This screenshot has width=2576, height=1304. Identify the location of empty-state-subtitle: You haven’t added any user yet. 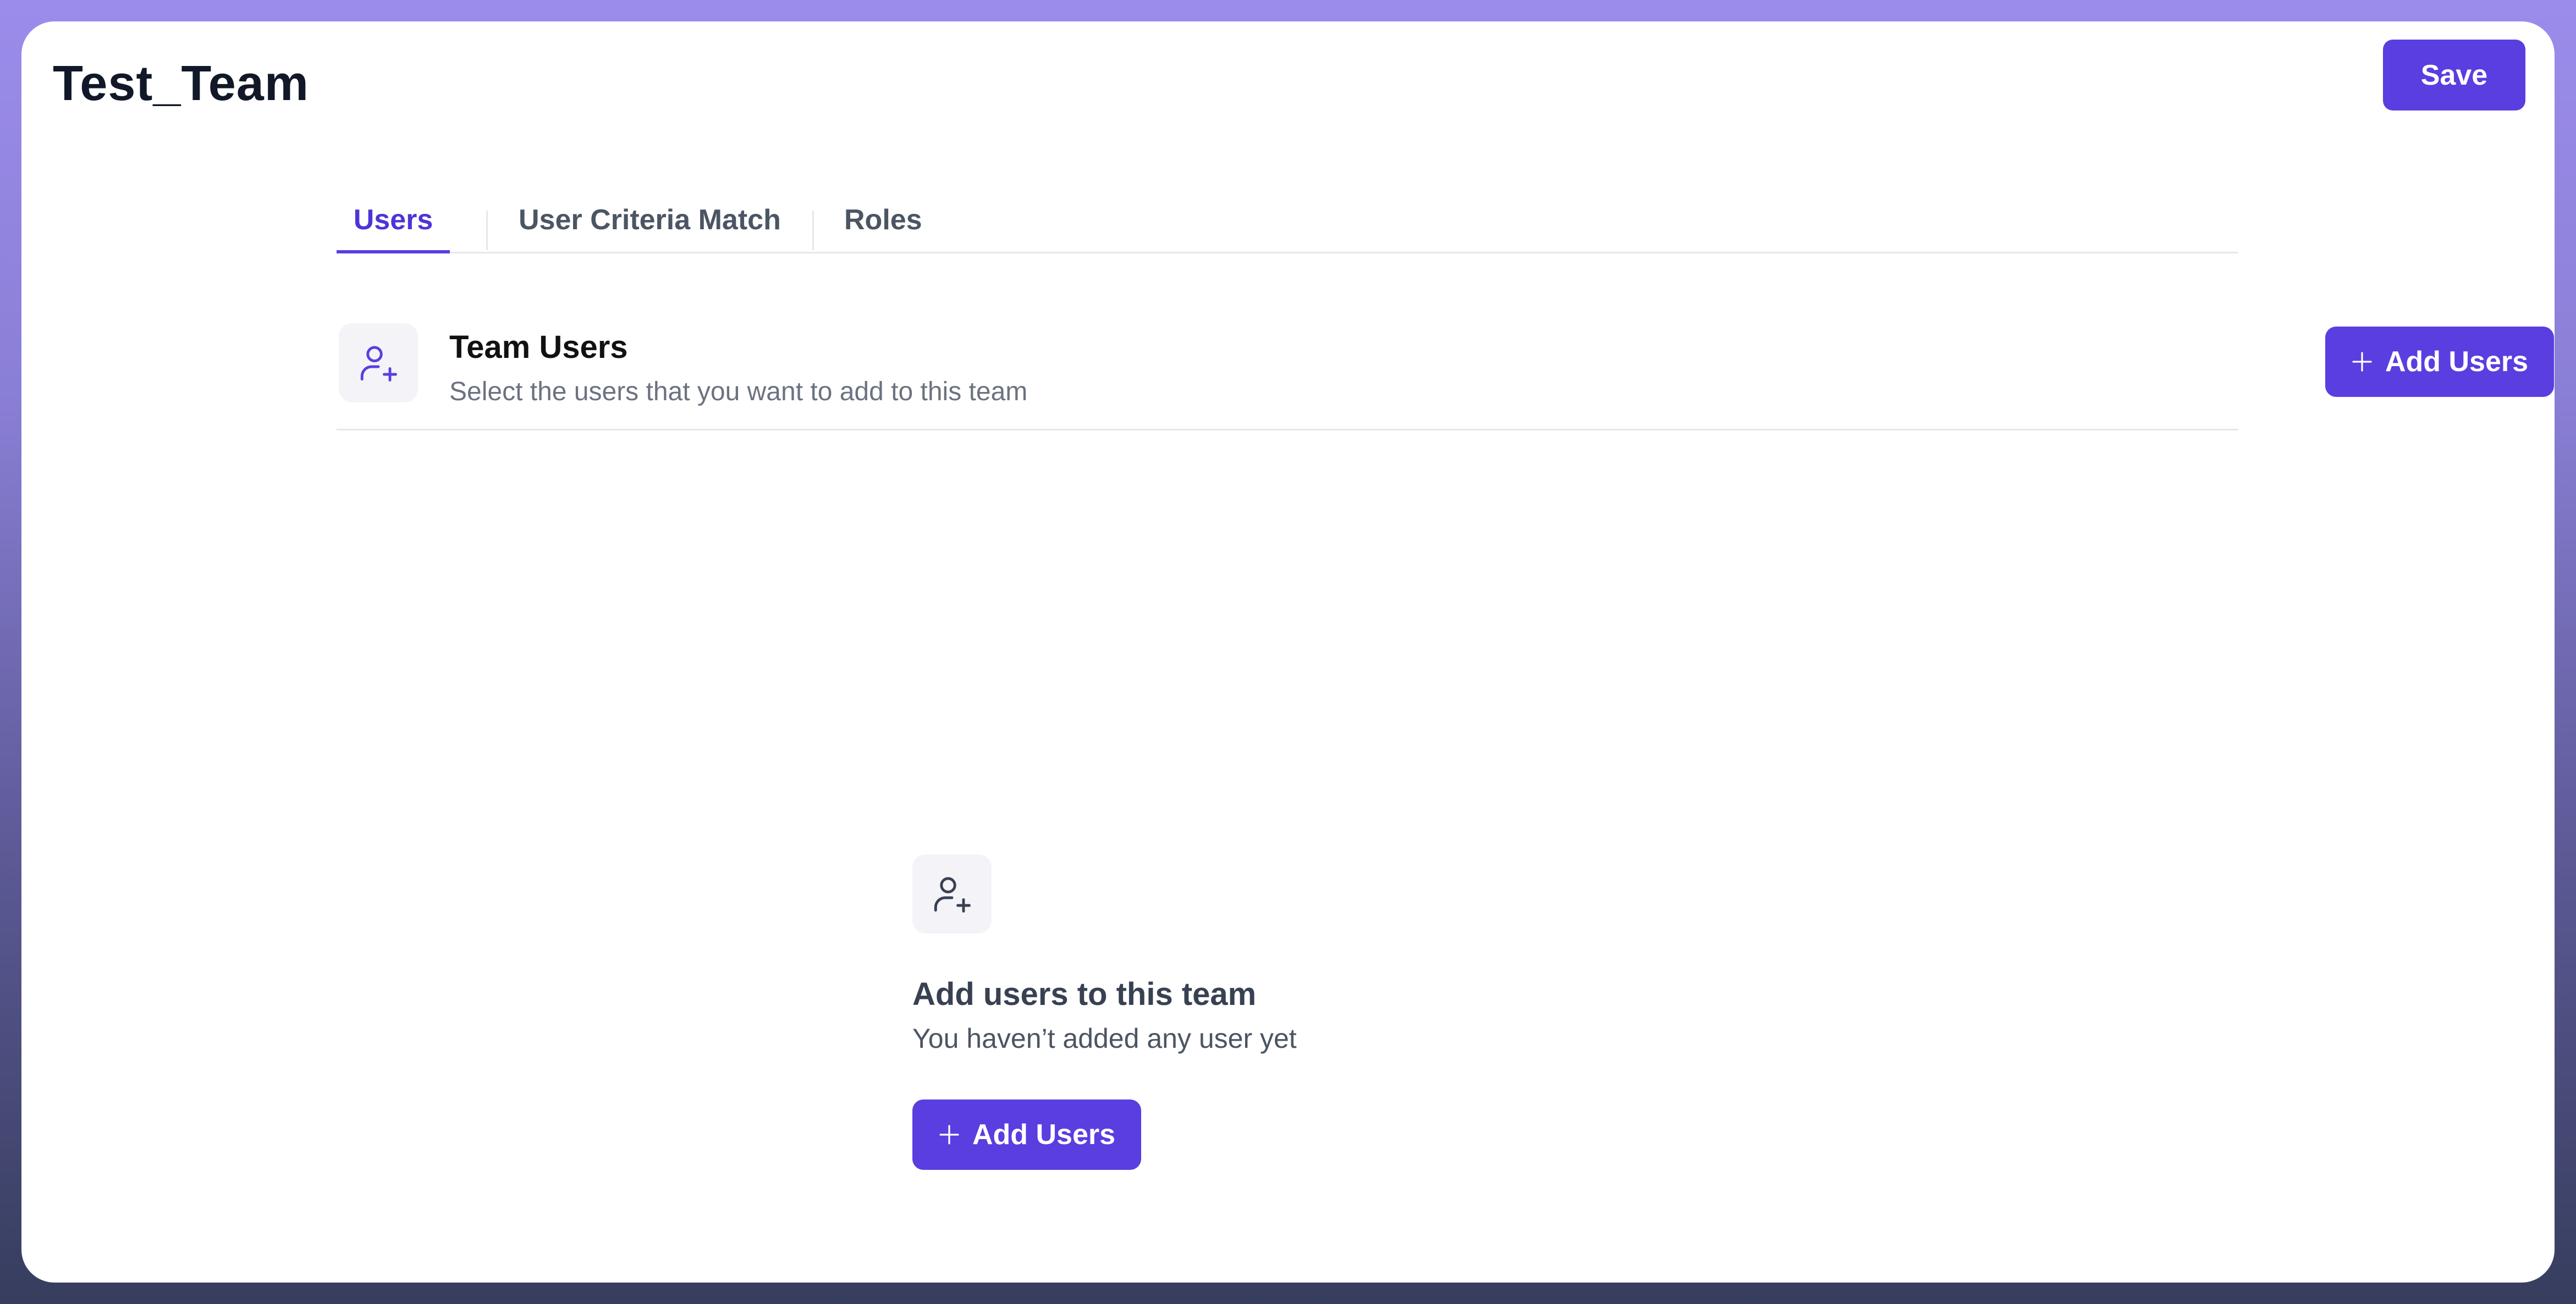
(1104, 1038).